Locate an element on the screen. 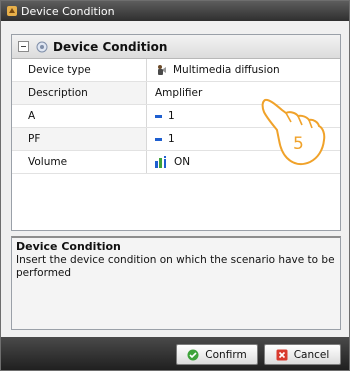  property-value: Multimedia diffusion is located at coordinates (243, 70).